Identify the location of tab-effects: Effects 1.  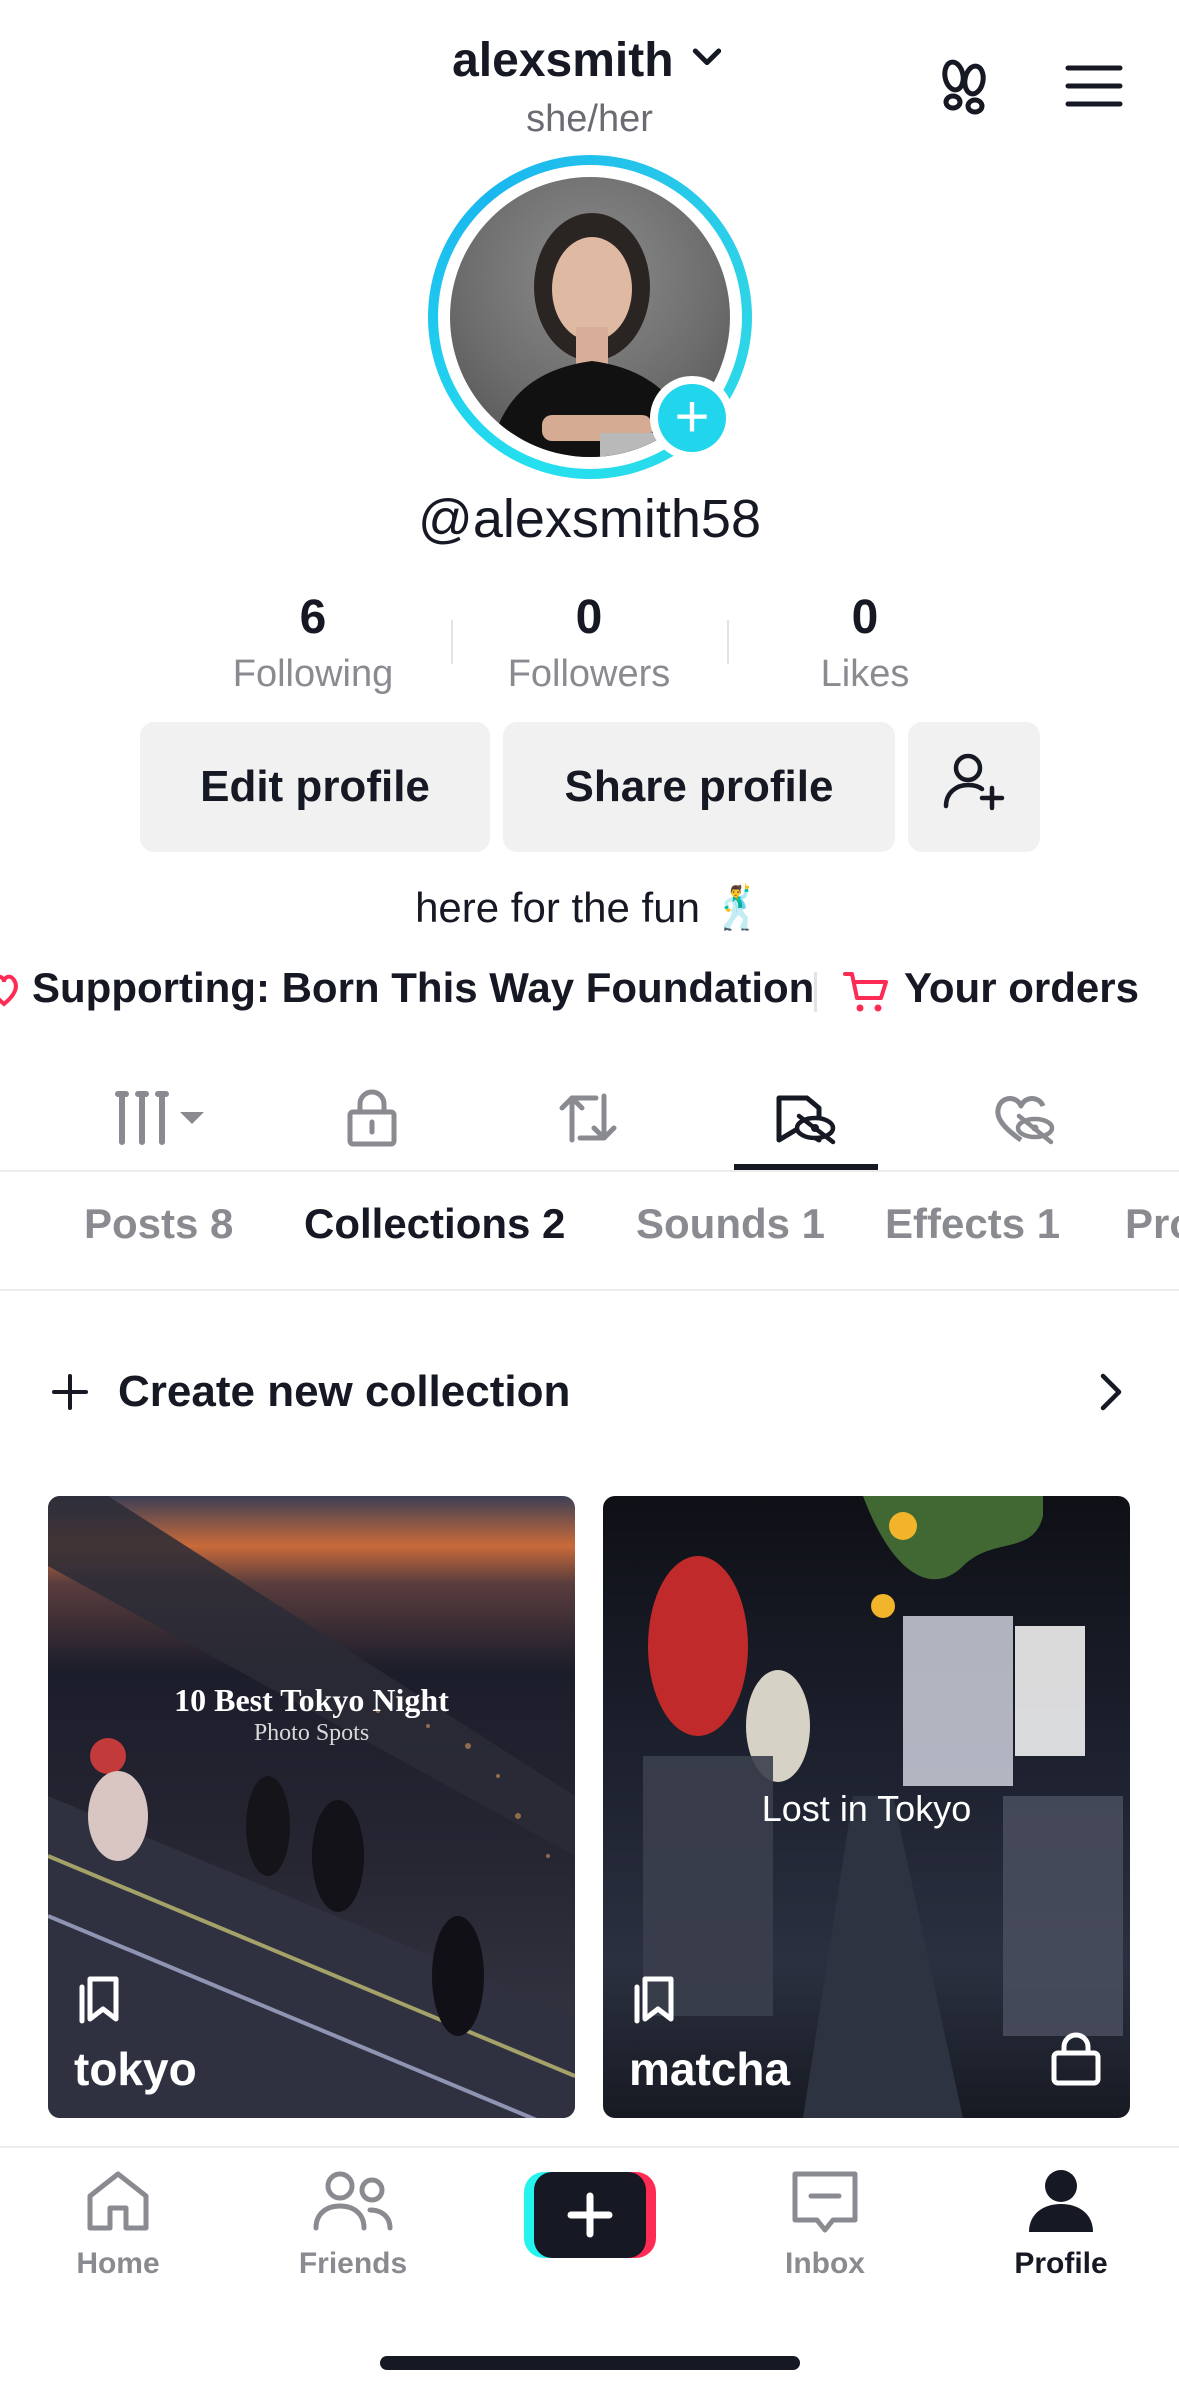
(972, 1224).